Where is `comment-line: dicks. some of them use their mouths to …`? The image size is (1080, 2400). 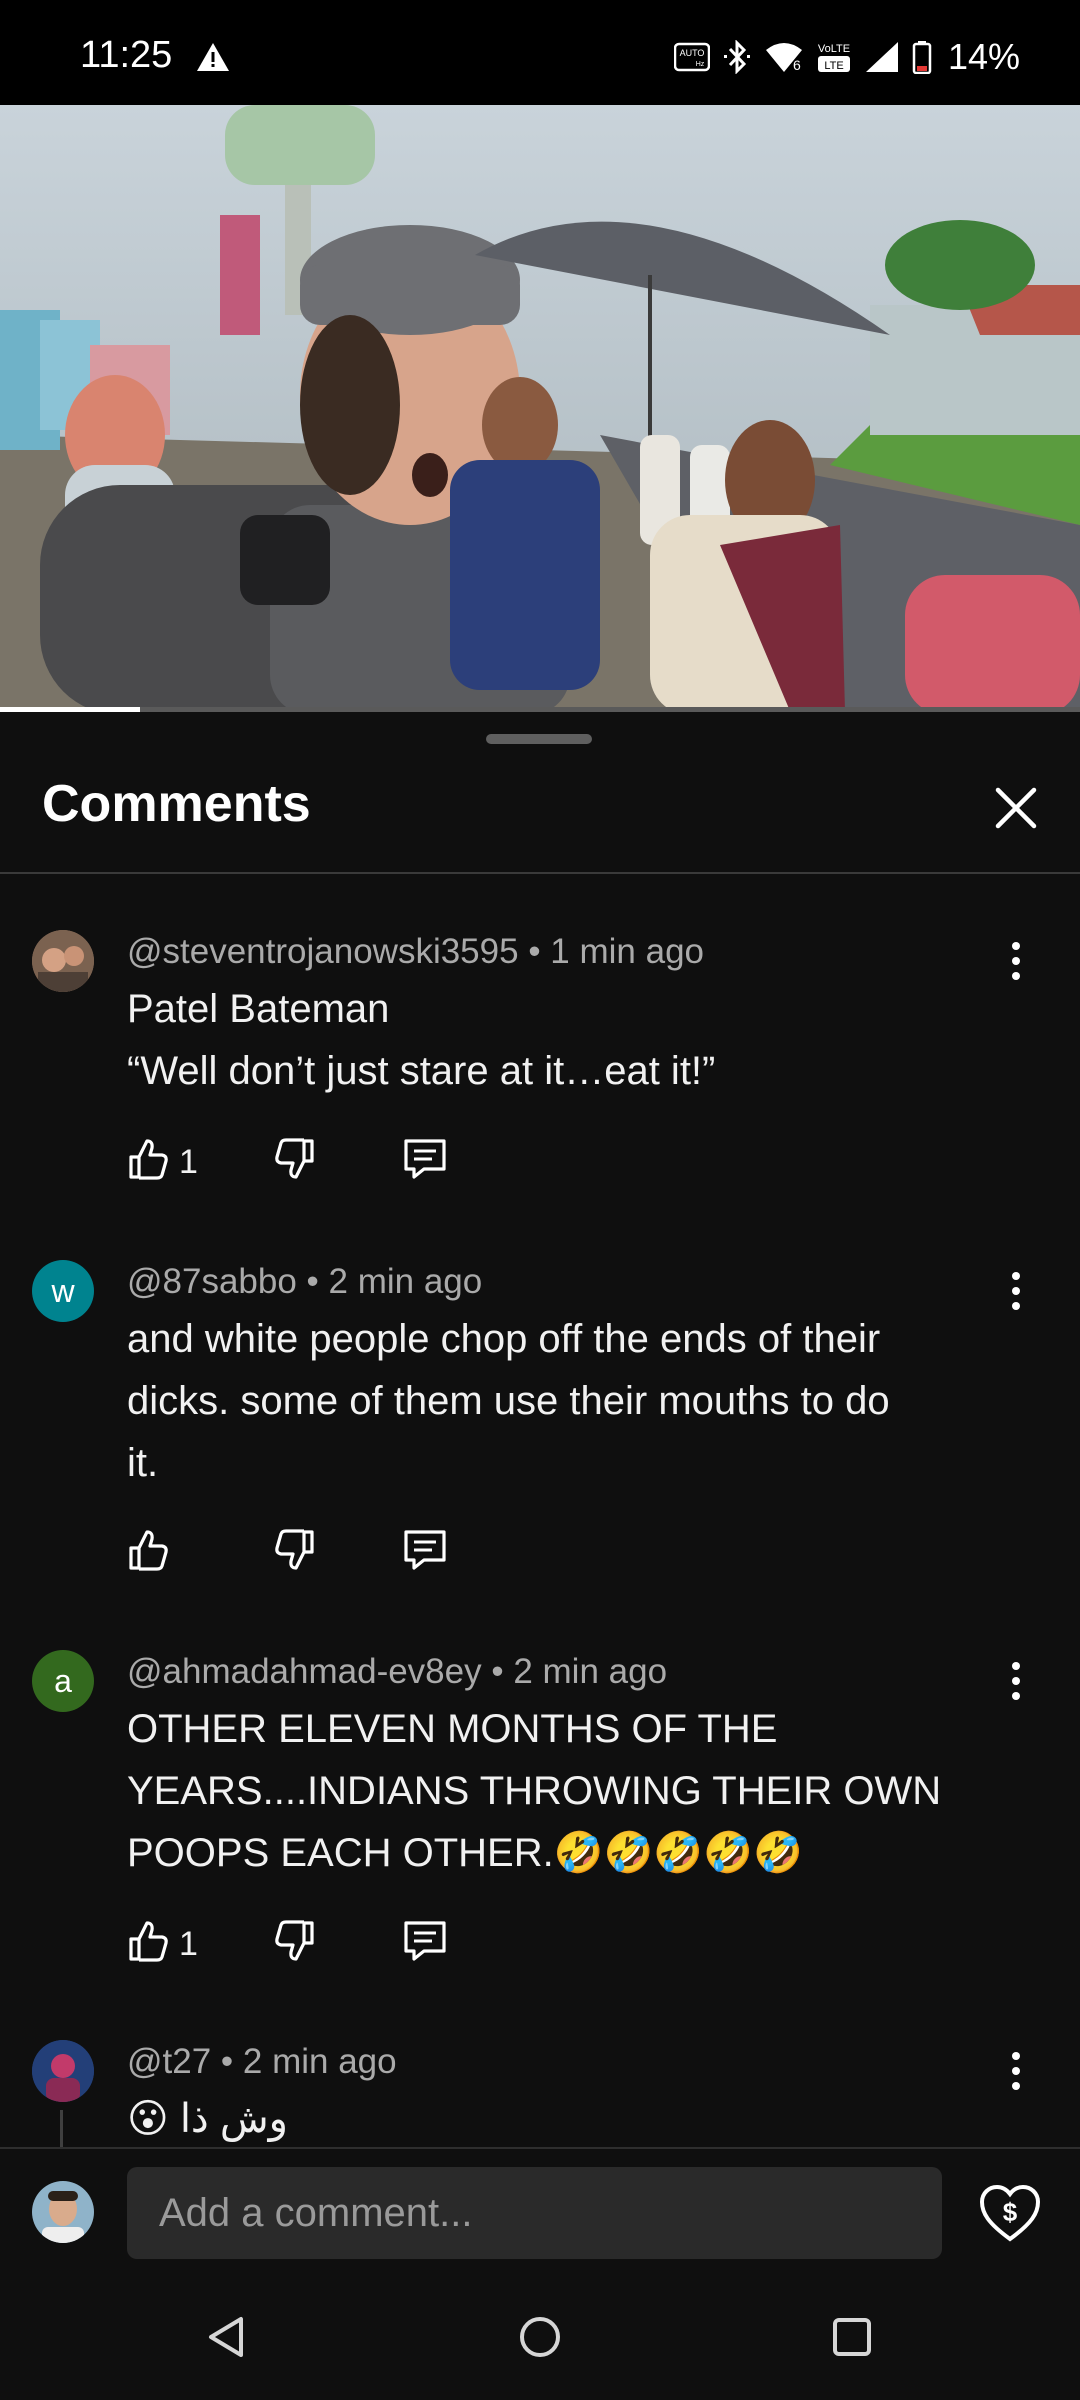 comment-line: dicks. some of them use their mouths to … is located at coordinates (508, 1401).